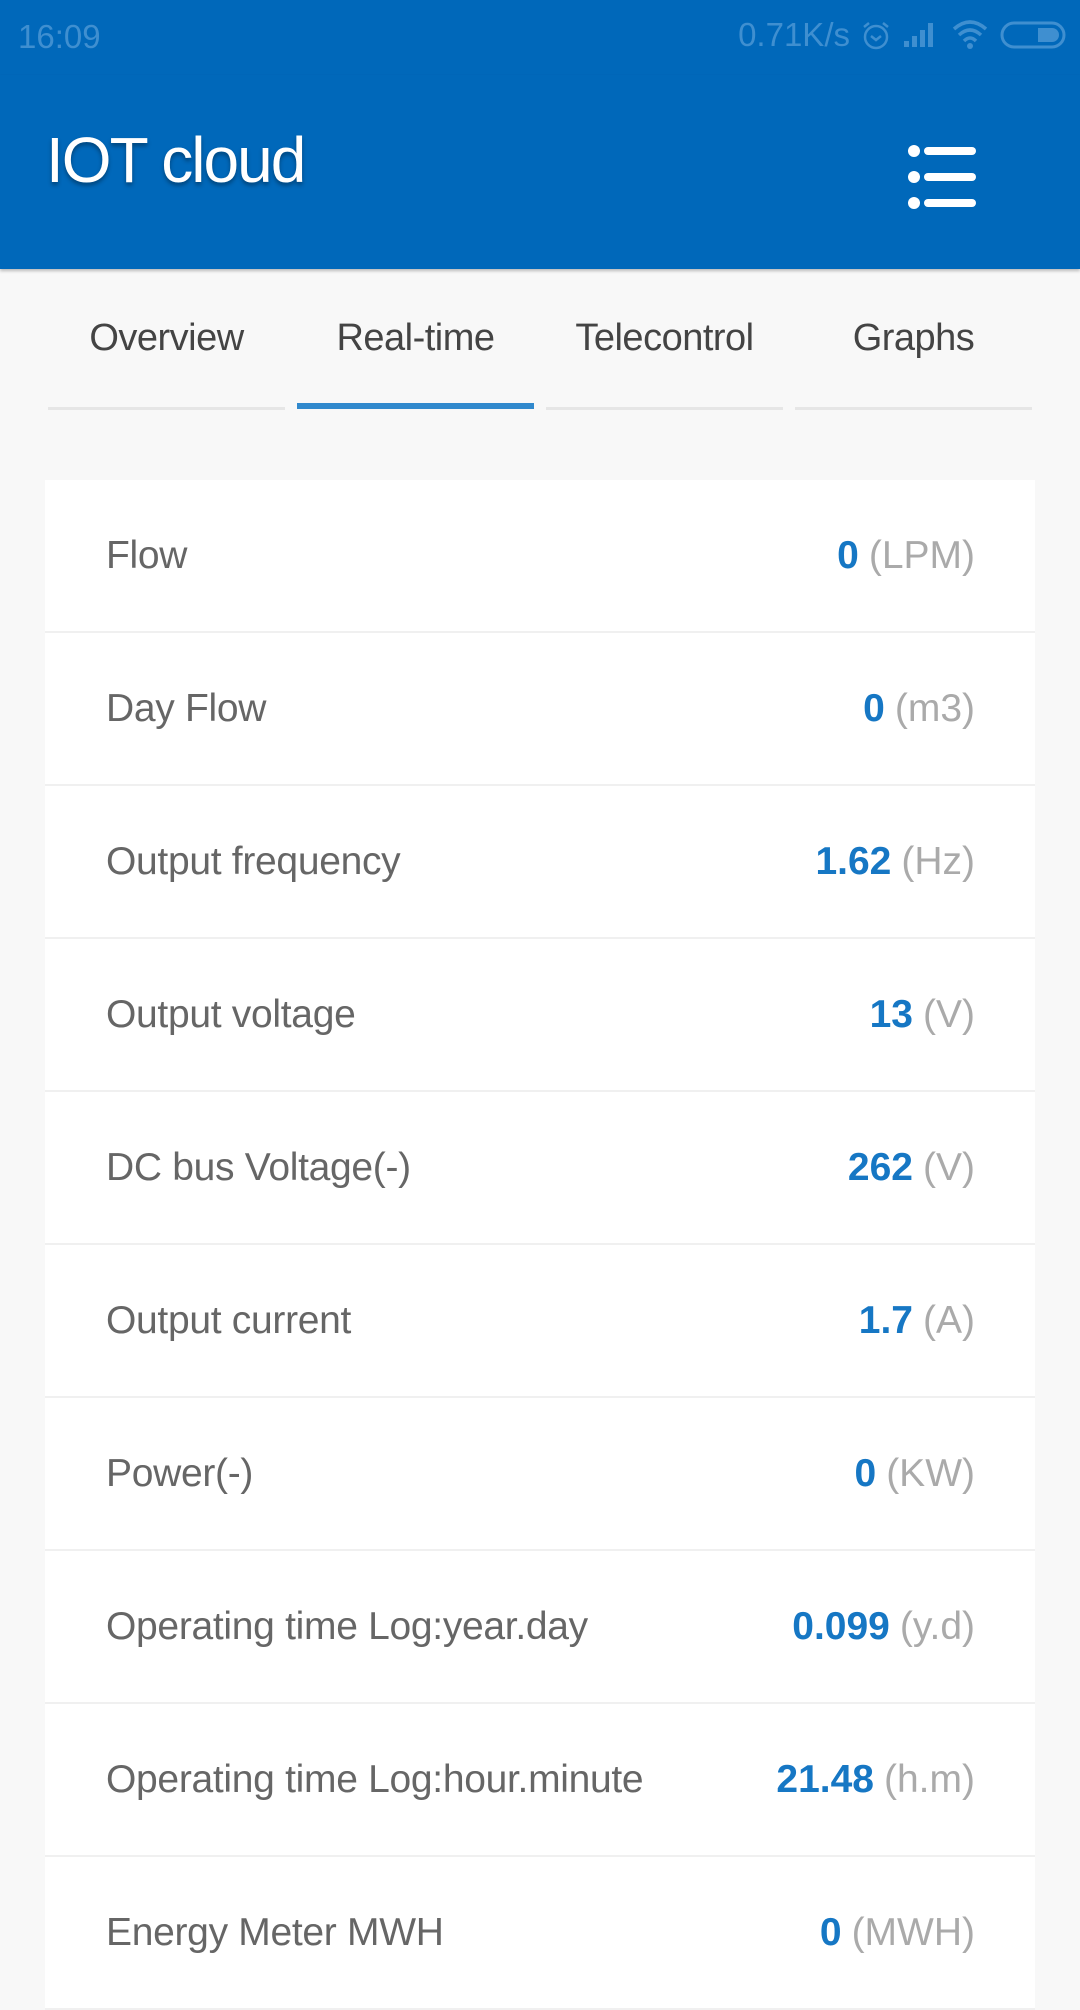  I want to click on reading-value: 13 (V), so click(922, 1015).